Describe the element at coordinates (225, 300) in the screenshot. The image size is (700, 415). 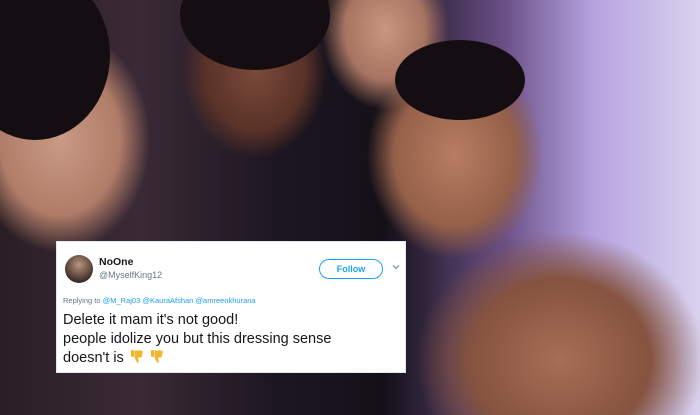
I see `mention-link: @amreenkhurana` at that location.